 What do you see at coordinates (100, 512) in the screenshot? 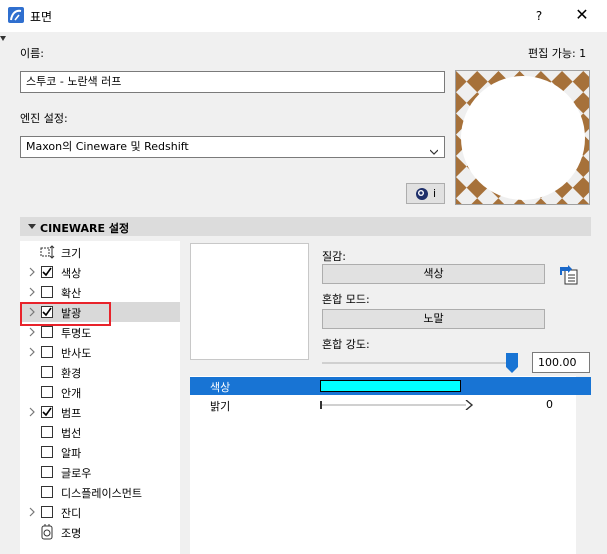
I see `channel-item: 잔디` at bounding box center [100, 512].